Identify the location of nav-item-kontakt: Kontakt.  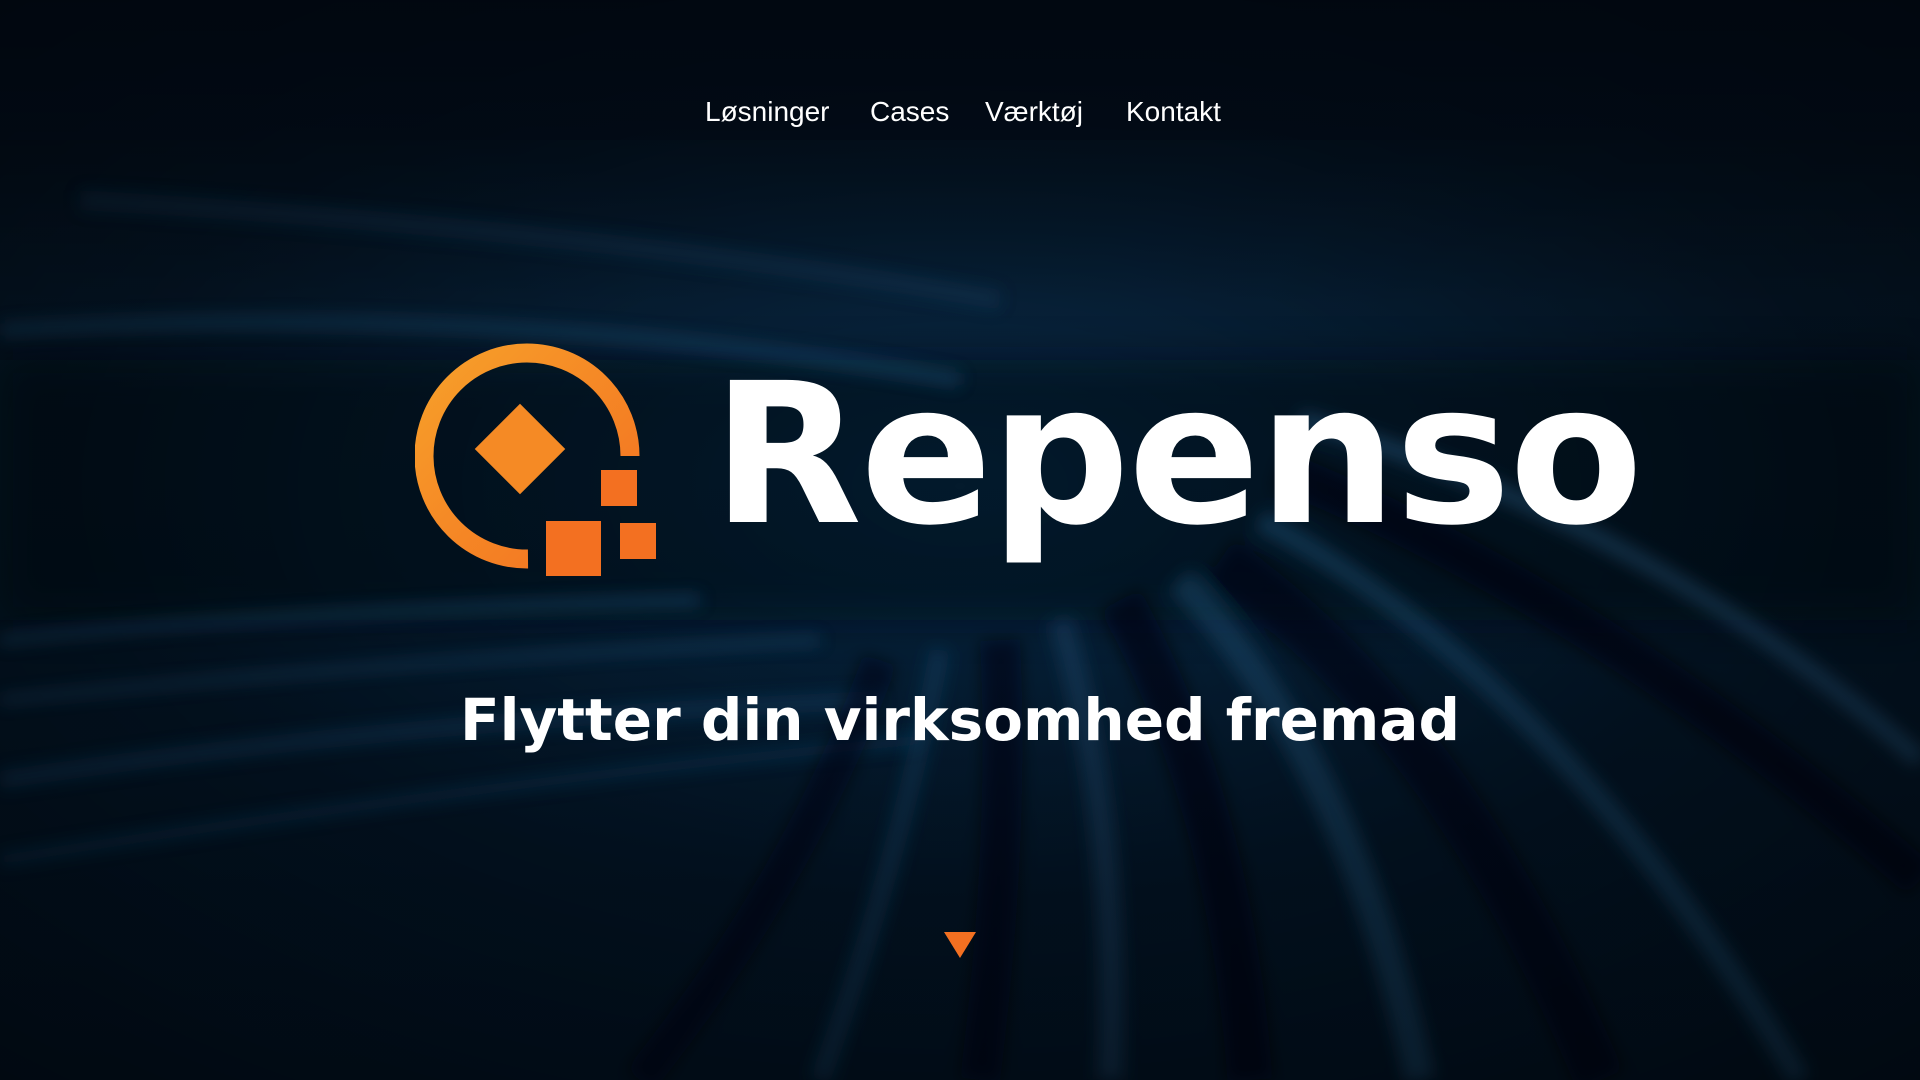
(1173, 112).